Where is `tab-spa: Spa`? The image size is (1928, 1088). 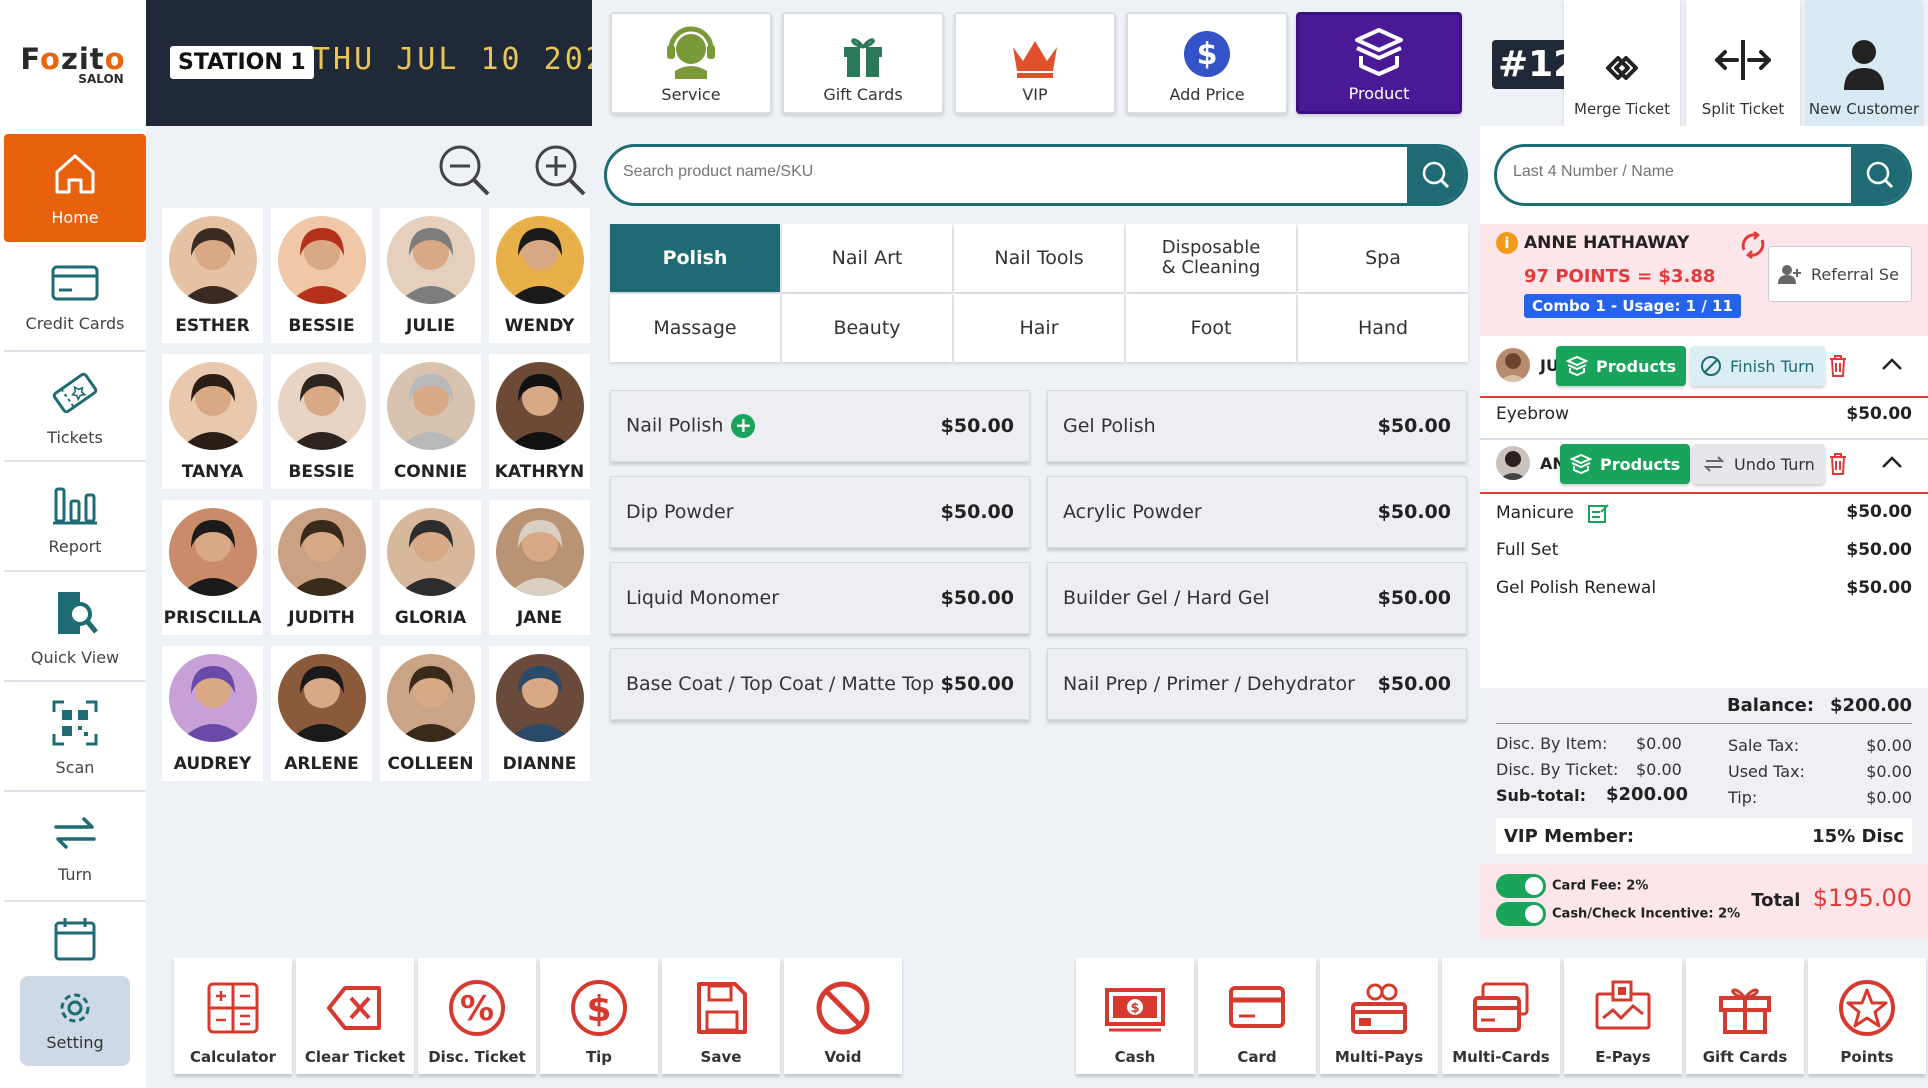 tab-spa: Spa is located at coordinates (1383, 258).